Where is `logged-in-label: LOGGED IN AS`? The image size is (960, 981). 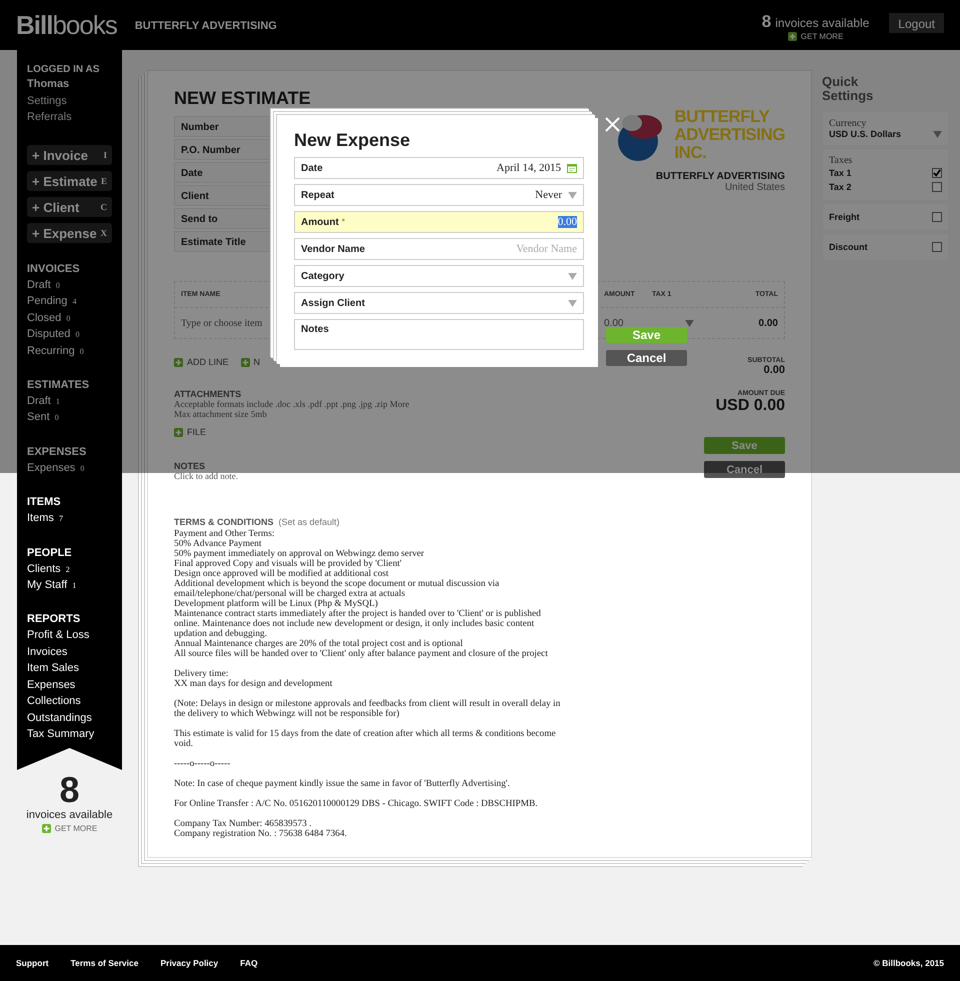 logged-in-label: LOGGED IN AS is located at coordinates (63, 69).